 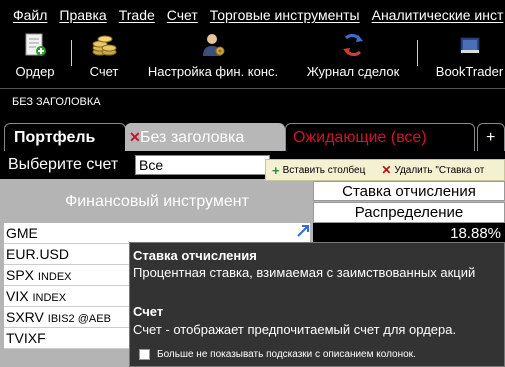 What do you see at coordinates (135, 137) in the screenshot?
I see `close-tab-icon: ✕` at bounding box center [135, 137].